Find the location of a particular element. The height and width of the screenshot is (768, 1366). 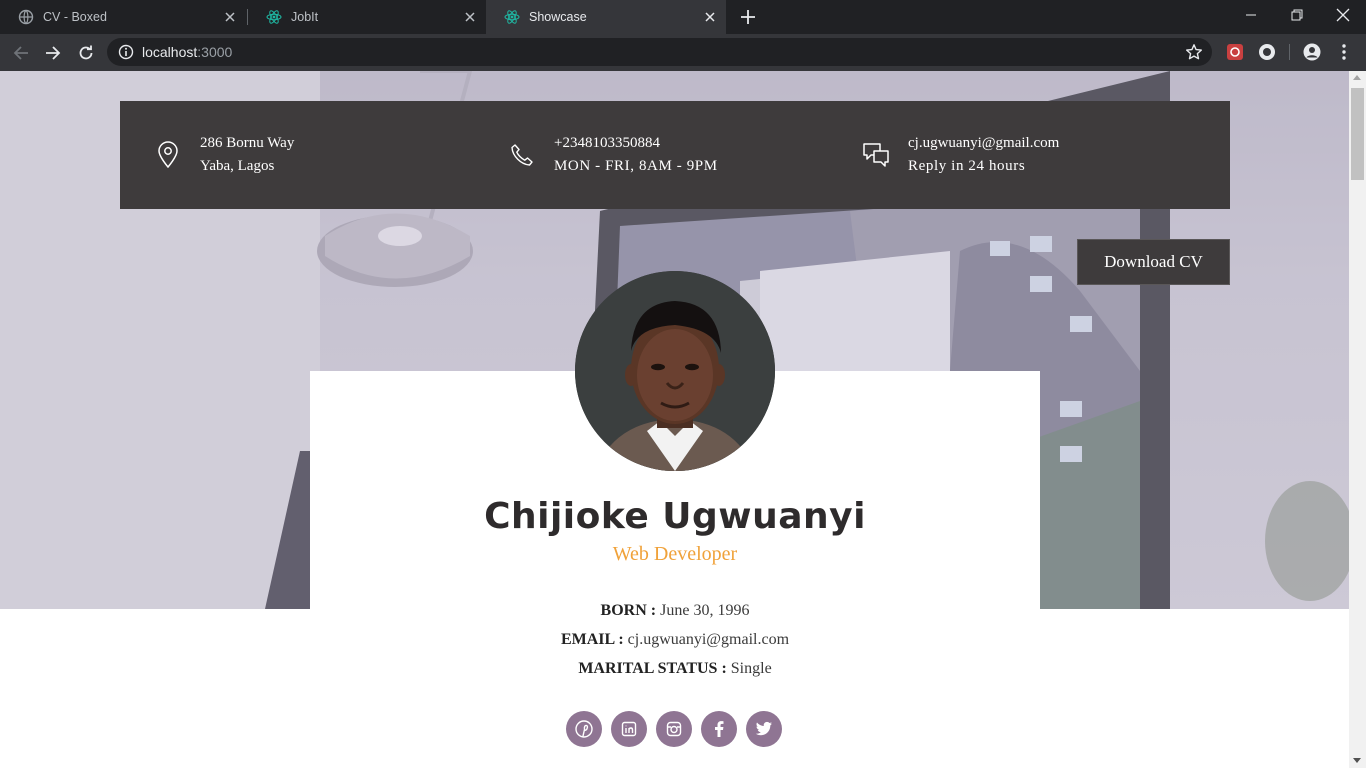

email-line: EMAIL : cj.ugwuanyi@gmail.com is located at coordinates (675, 640).